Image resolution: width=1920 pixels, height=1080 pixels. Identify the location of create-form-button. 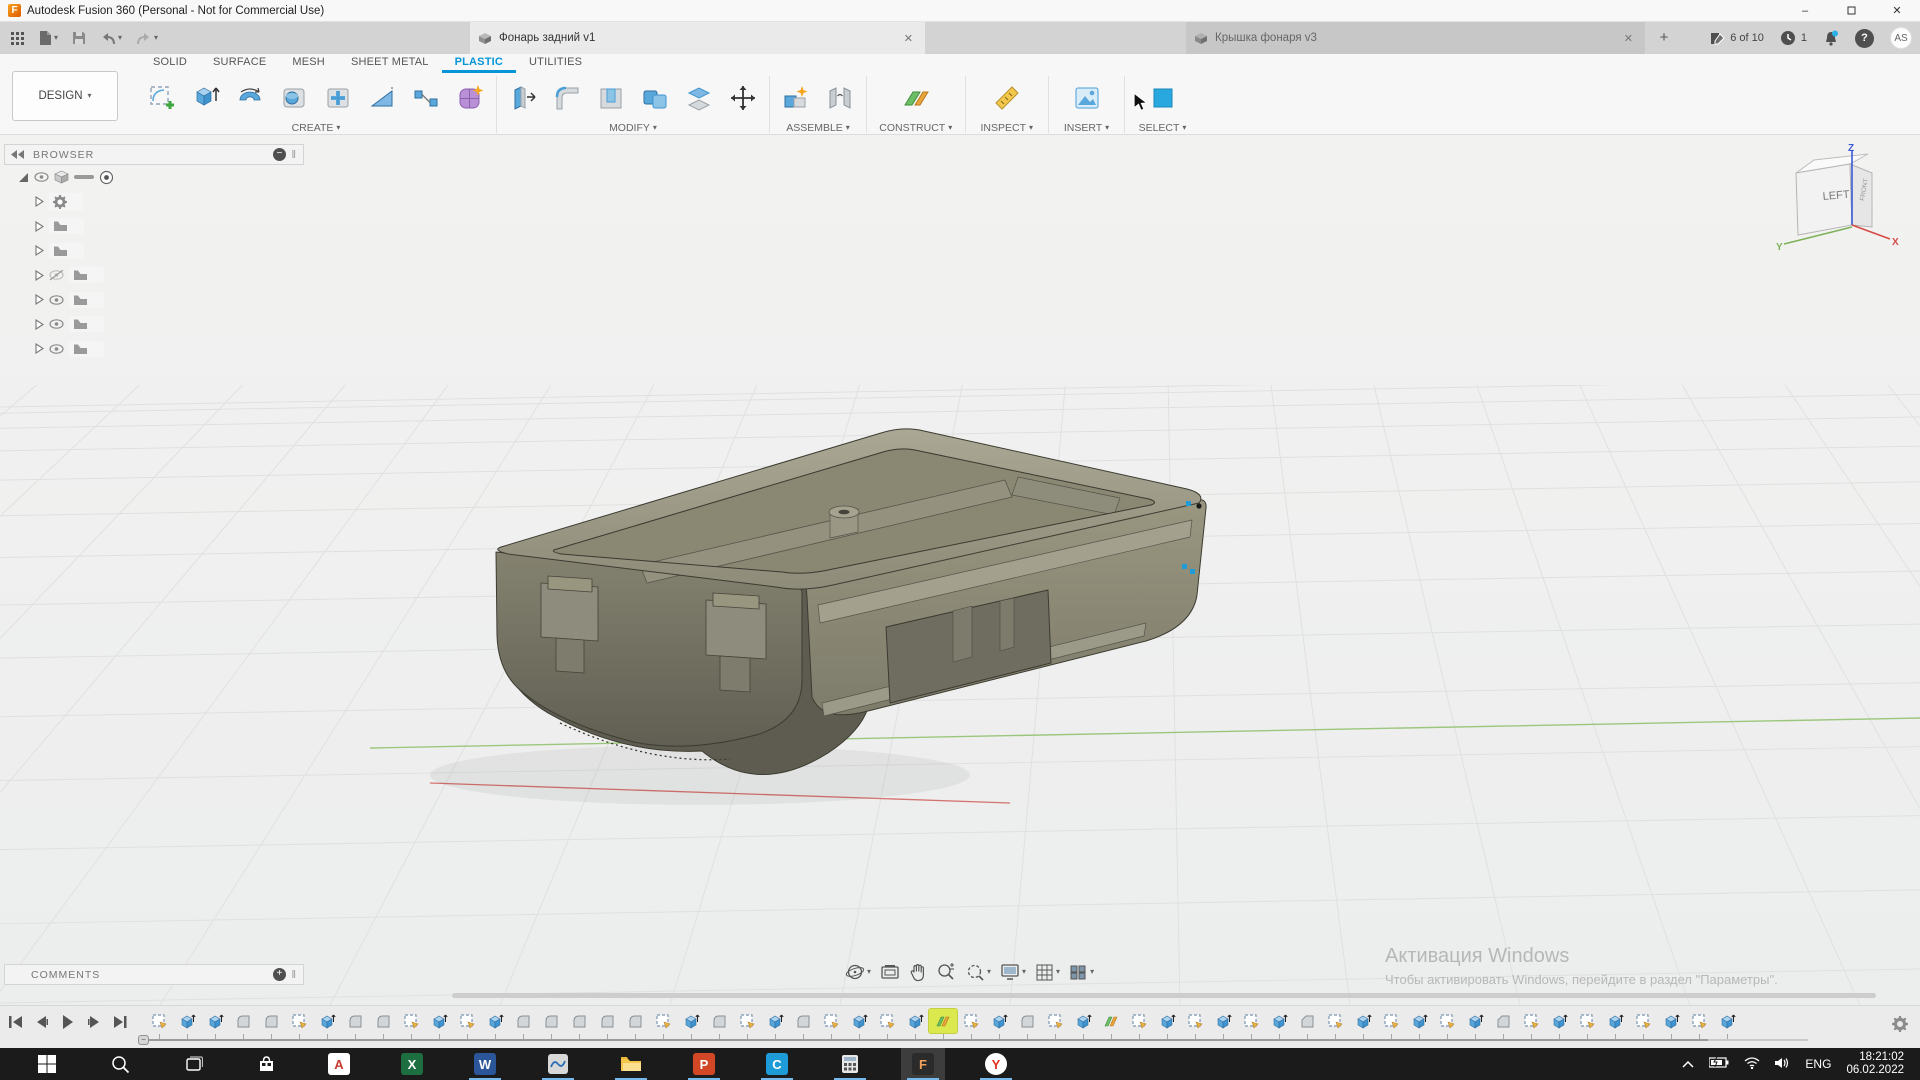
(470, 98).